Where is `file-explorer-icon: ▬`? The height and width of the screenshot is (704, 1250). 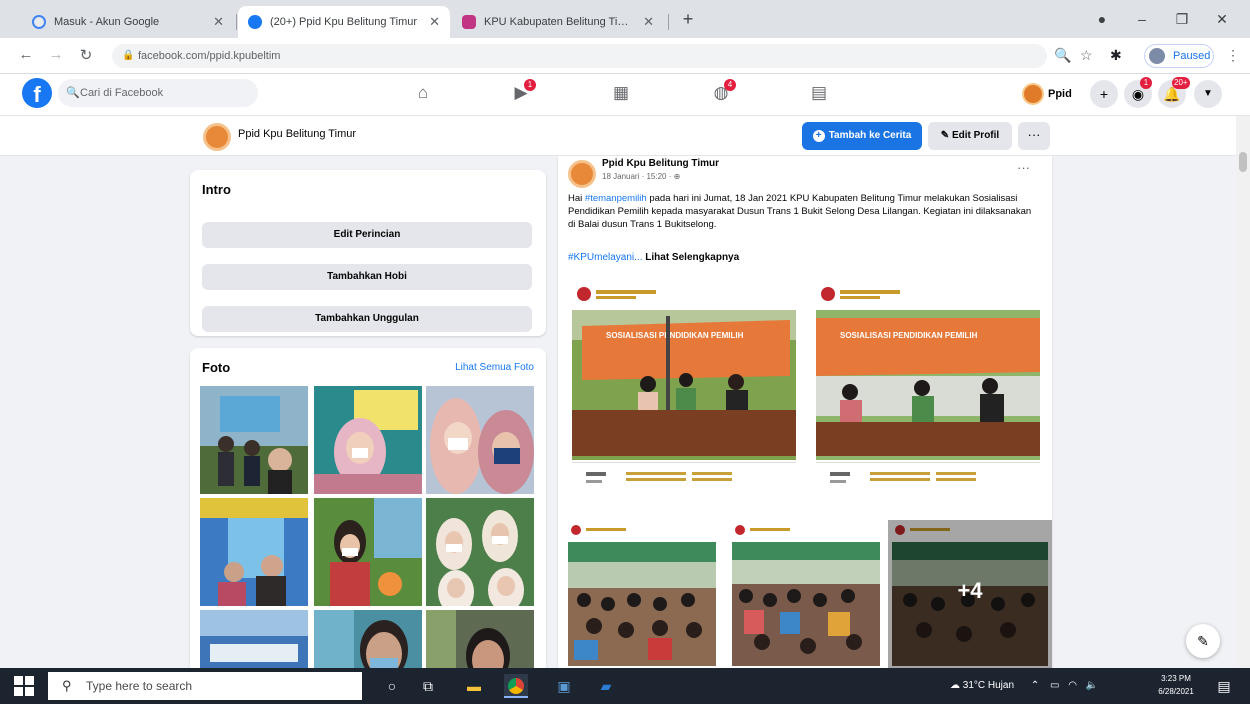
file-explorer-icon: ▬ is located at coordinates (474, 686).